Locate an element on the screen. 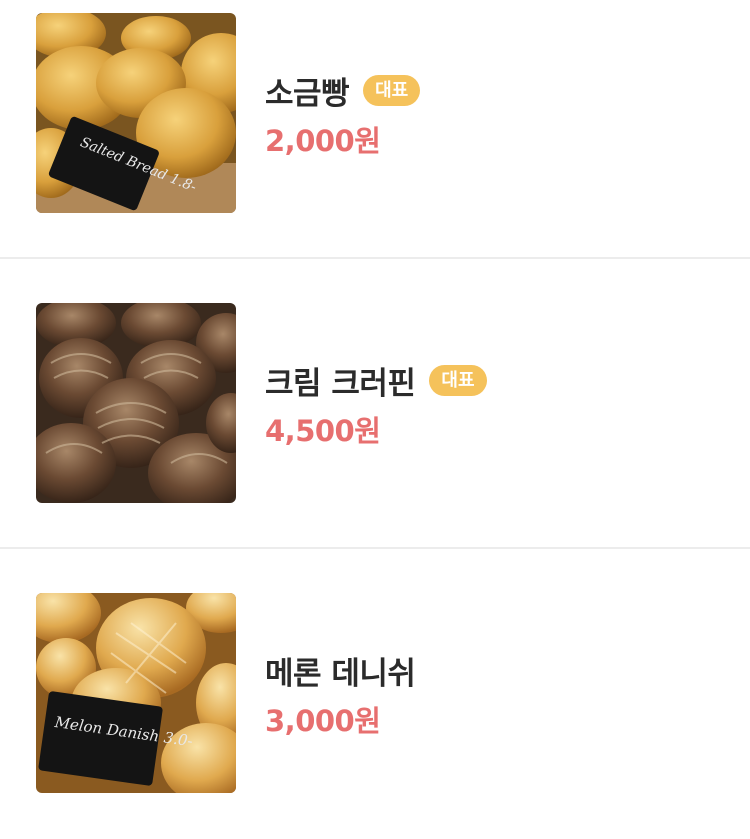  melon-danish-photo: Melon Danish 3.0- is located at coordinates (136, 693).